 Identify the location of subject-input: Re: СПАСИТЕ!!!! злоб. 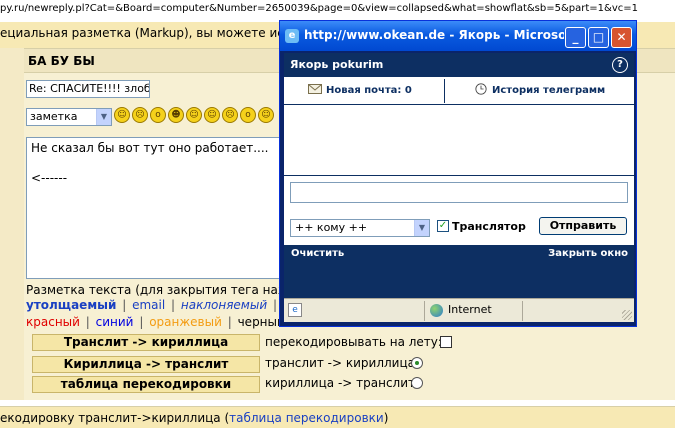
(88, 89).